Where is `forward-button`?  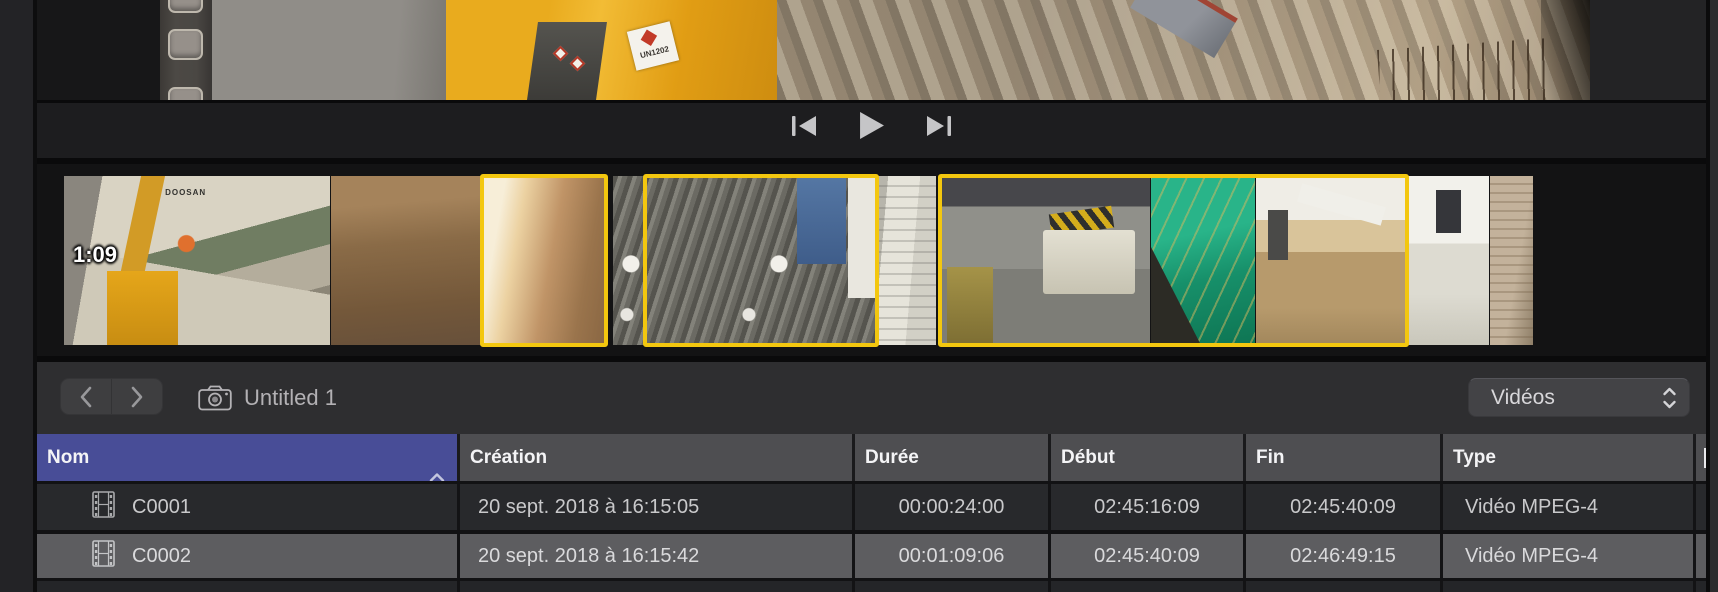 forward-button is located at coordinates (137, 396).